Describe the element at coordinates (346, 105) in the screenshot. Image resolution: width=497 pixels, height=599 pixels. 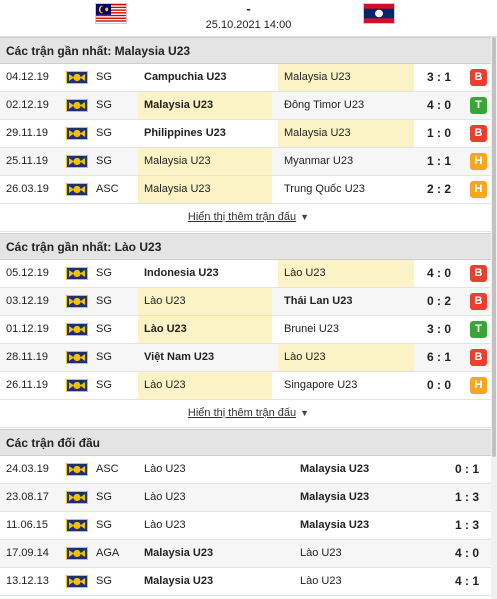
I see `away-team: Đông Timor U23` at that location.